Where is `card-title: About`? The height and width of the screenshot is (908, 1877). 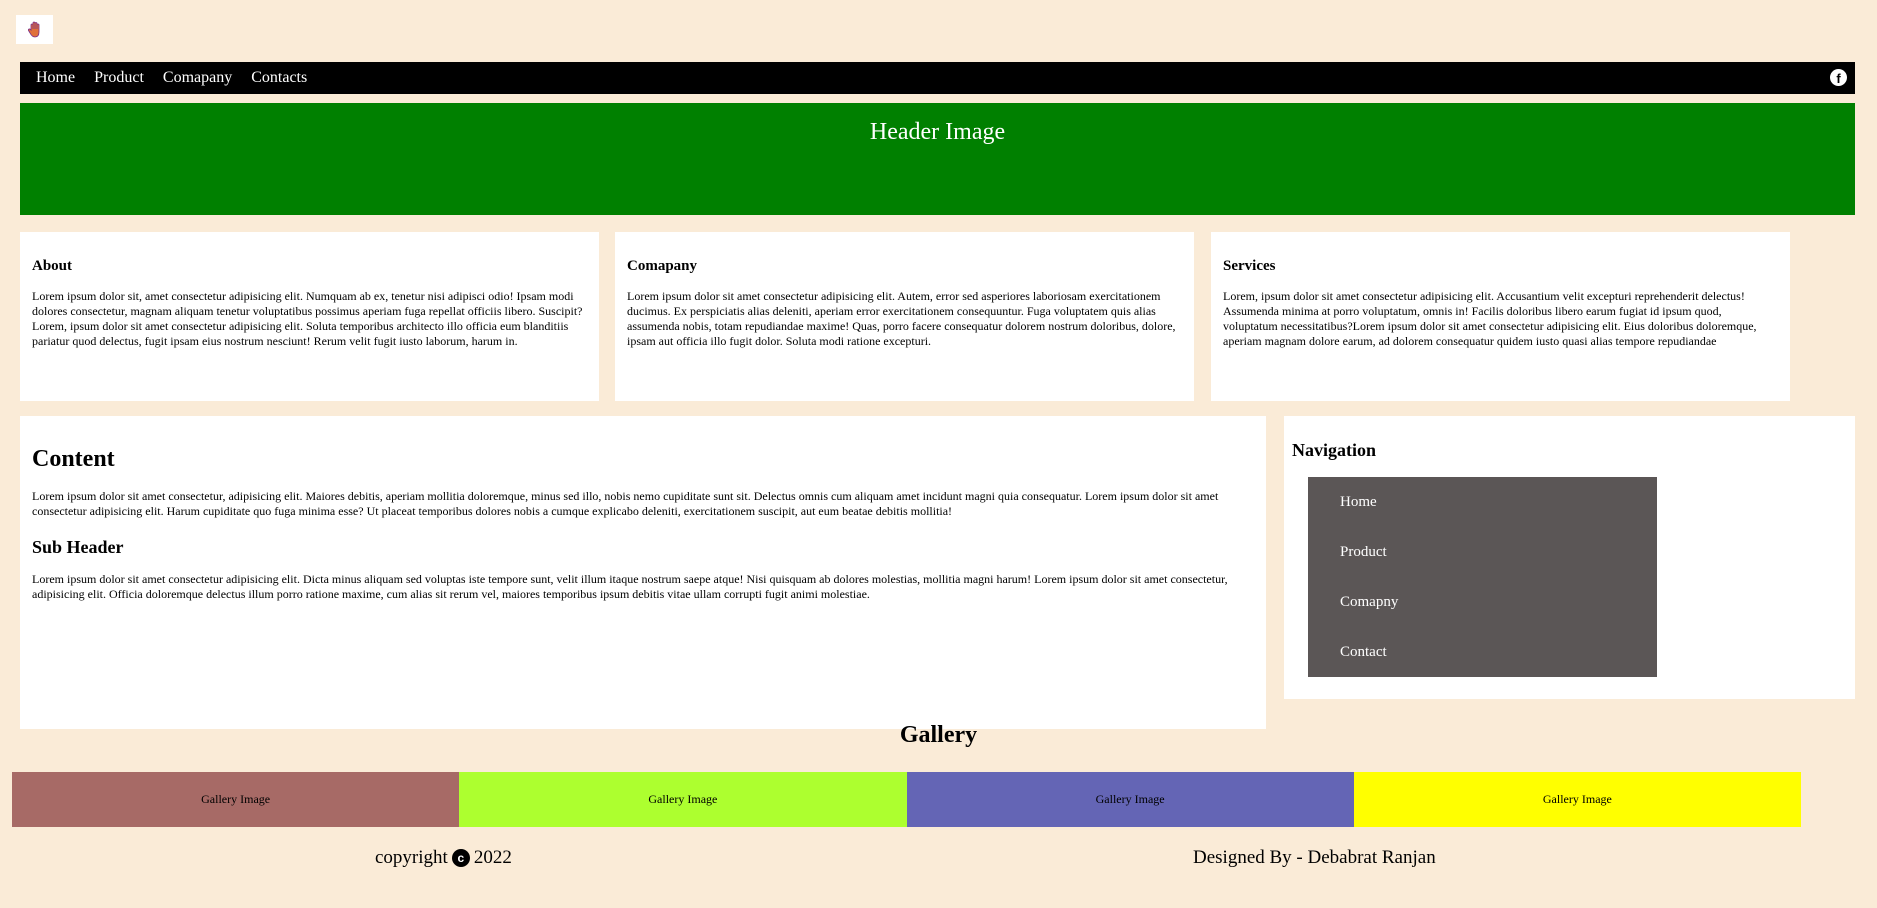
card-title: About is located at coordinates (52, 266).